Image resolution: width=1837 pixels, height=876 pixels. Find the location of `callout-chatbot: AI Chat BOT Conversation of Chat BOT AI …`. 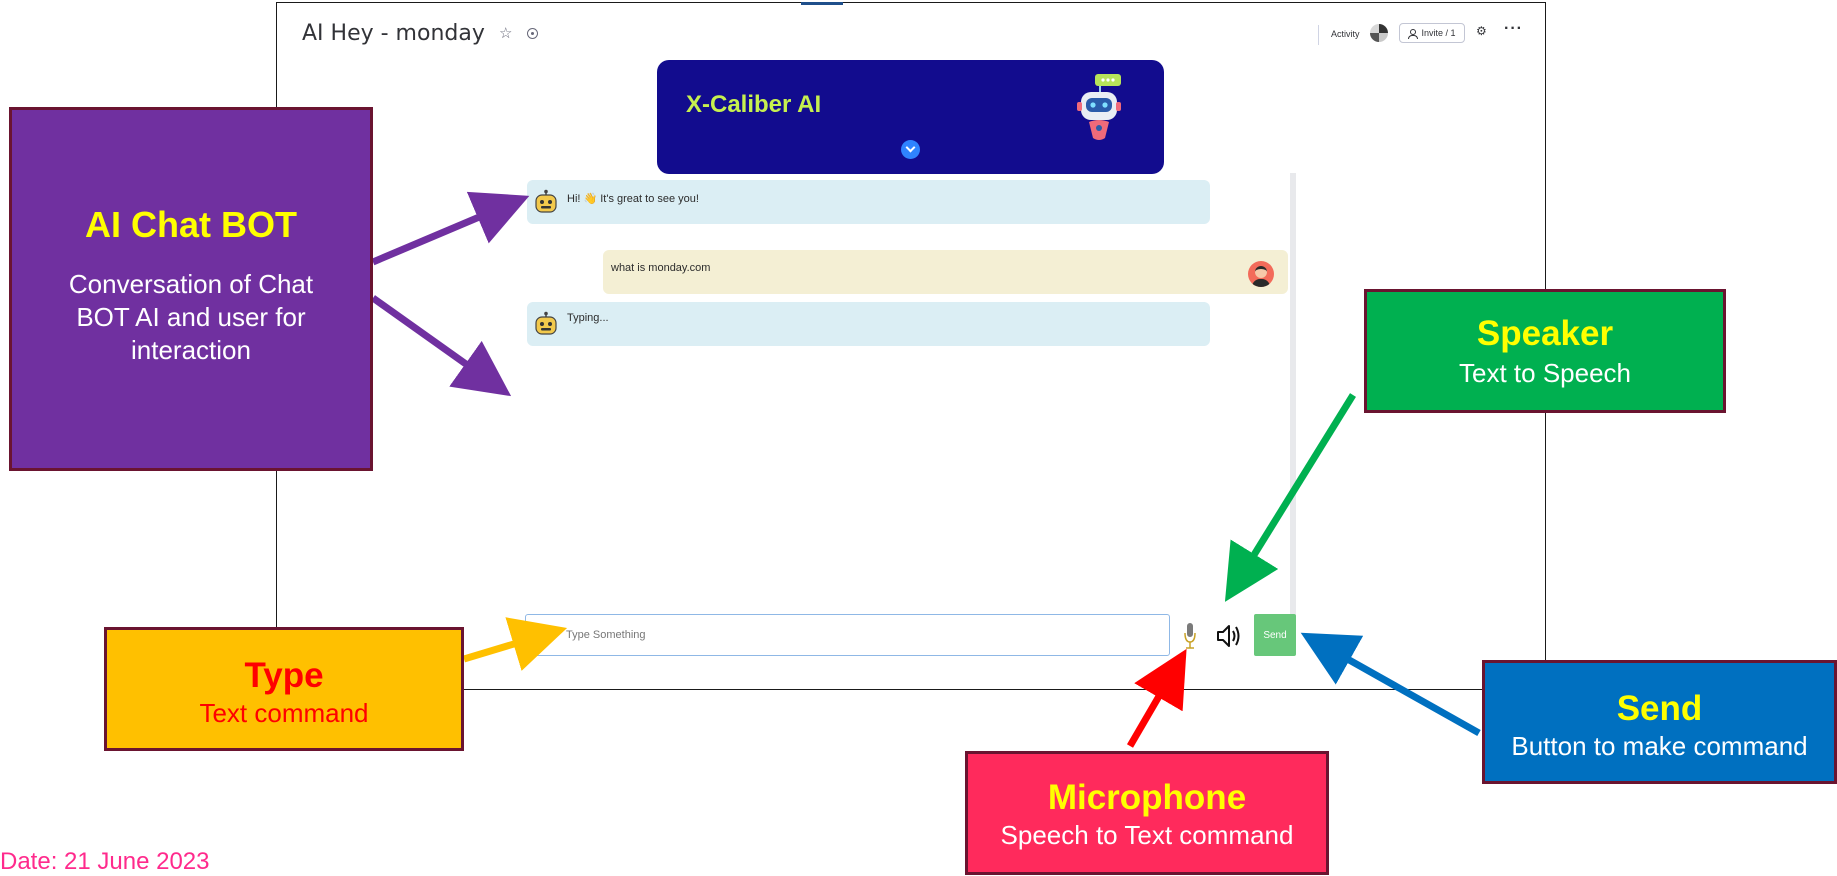

callout-chatbot: AI Chat BOT Conversation of Chat BOT AI … is located at coordinates (191, 289).